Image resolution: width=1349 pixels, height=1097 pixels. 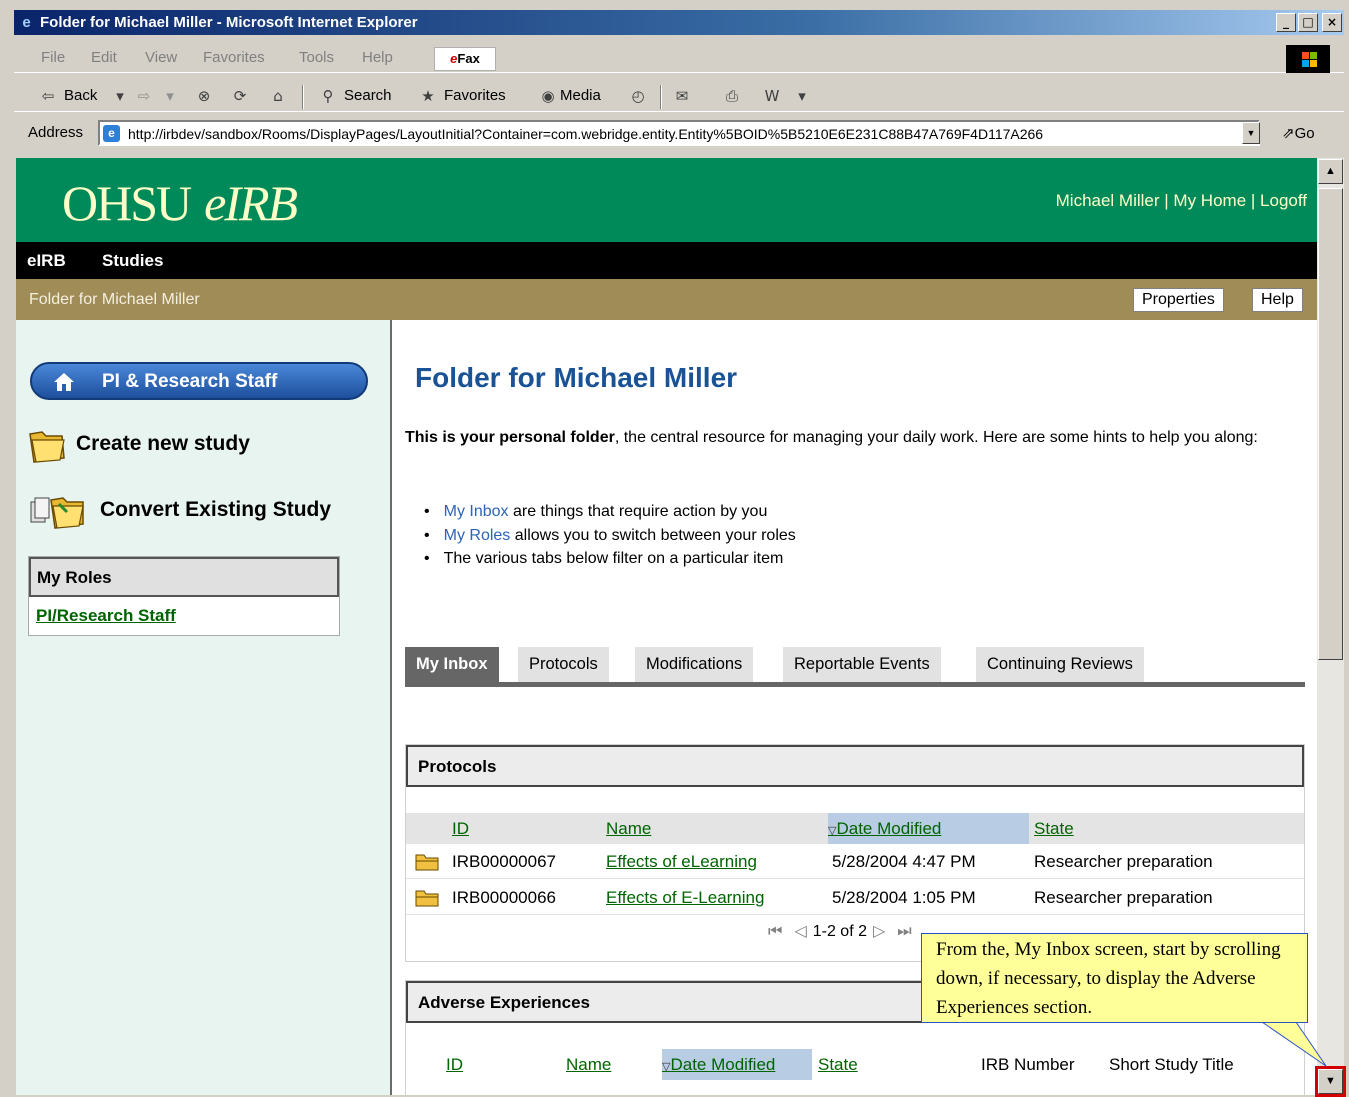 What do you see at coordinates (278, 96) in the screenshot?
I see `home-icon: ⌂` at bounding box center [278, 96].